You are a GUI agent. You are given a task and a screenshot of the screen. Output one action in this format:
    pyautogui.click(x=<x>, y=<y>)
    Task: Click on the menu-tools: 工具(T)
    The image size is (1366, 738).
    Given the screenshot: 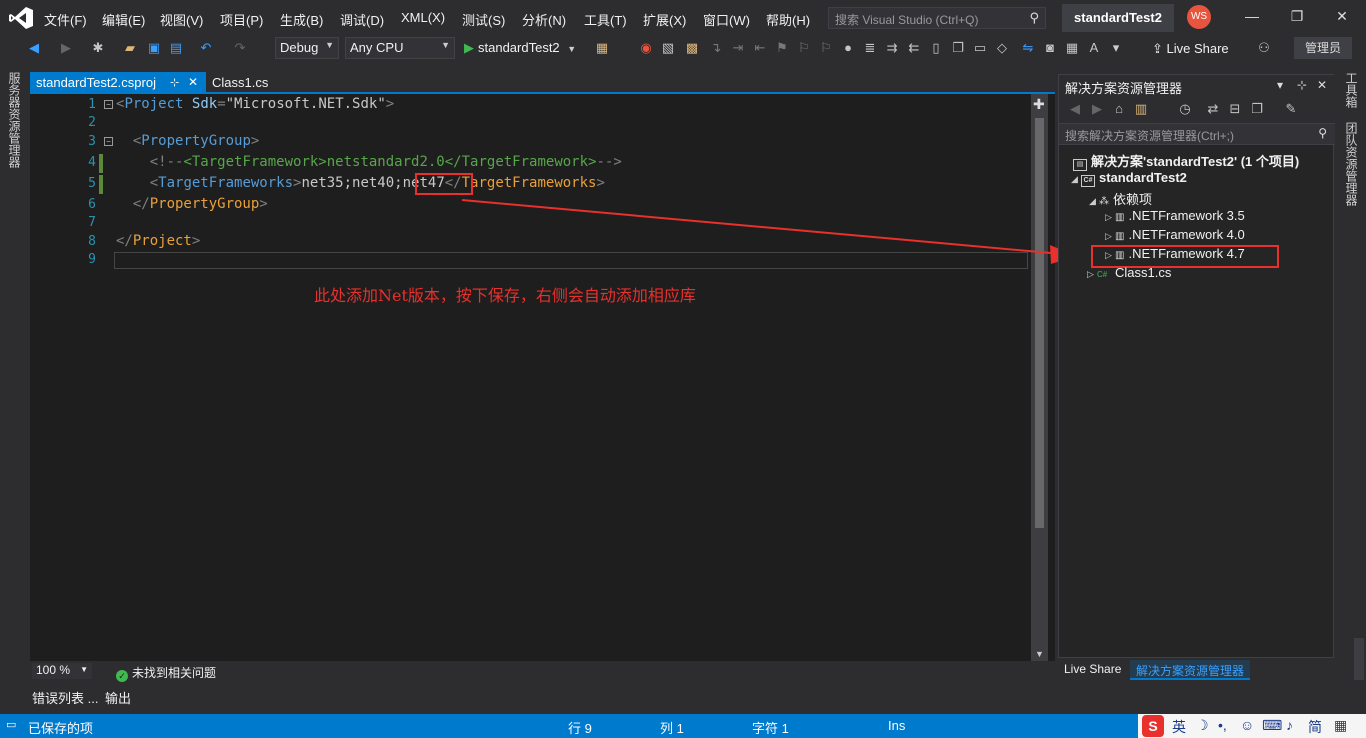 What is the action you would take?
    pyautogui.click(x=605, y=19)
    